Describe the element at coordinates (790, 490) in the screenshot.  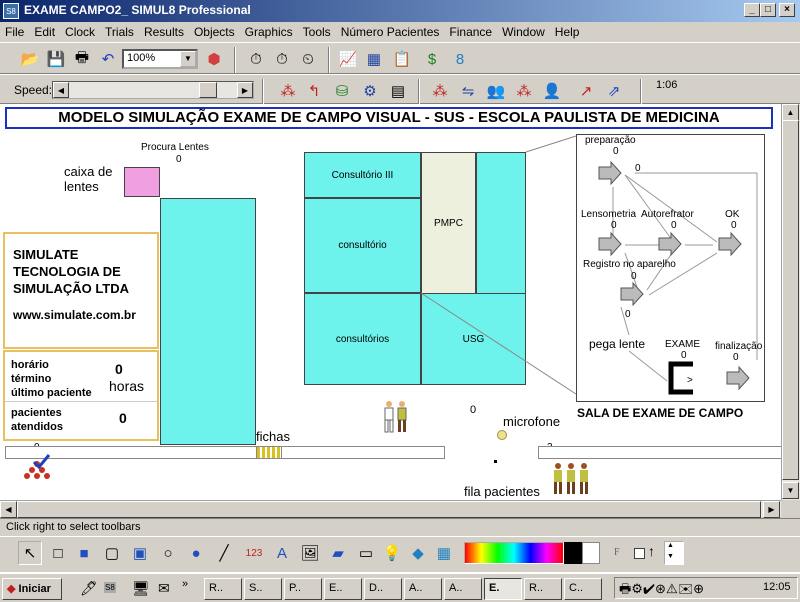
I see `scroll-down-arrow: ▼` at that location.